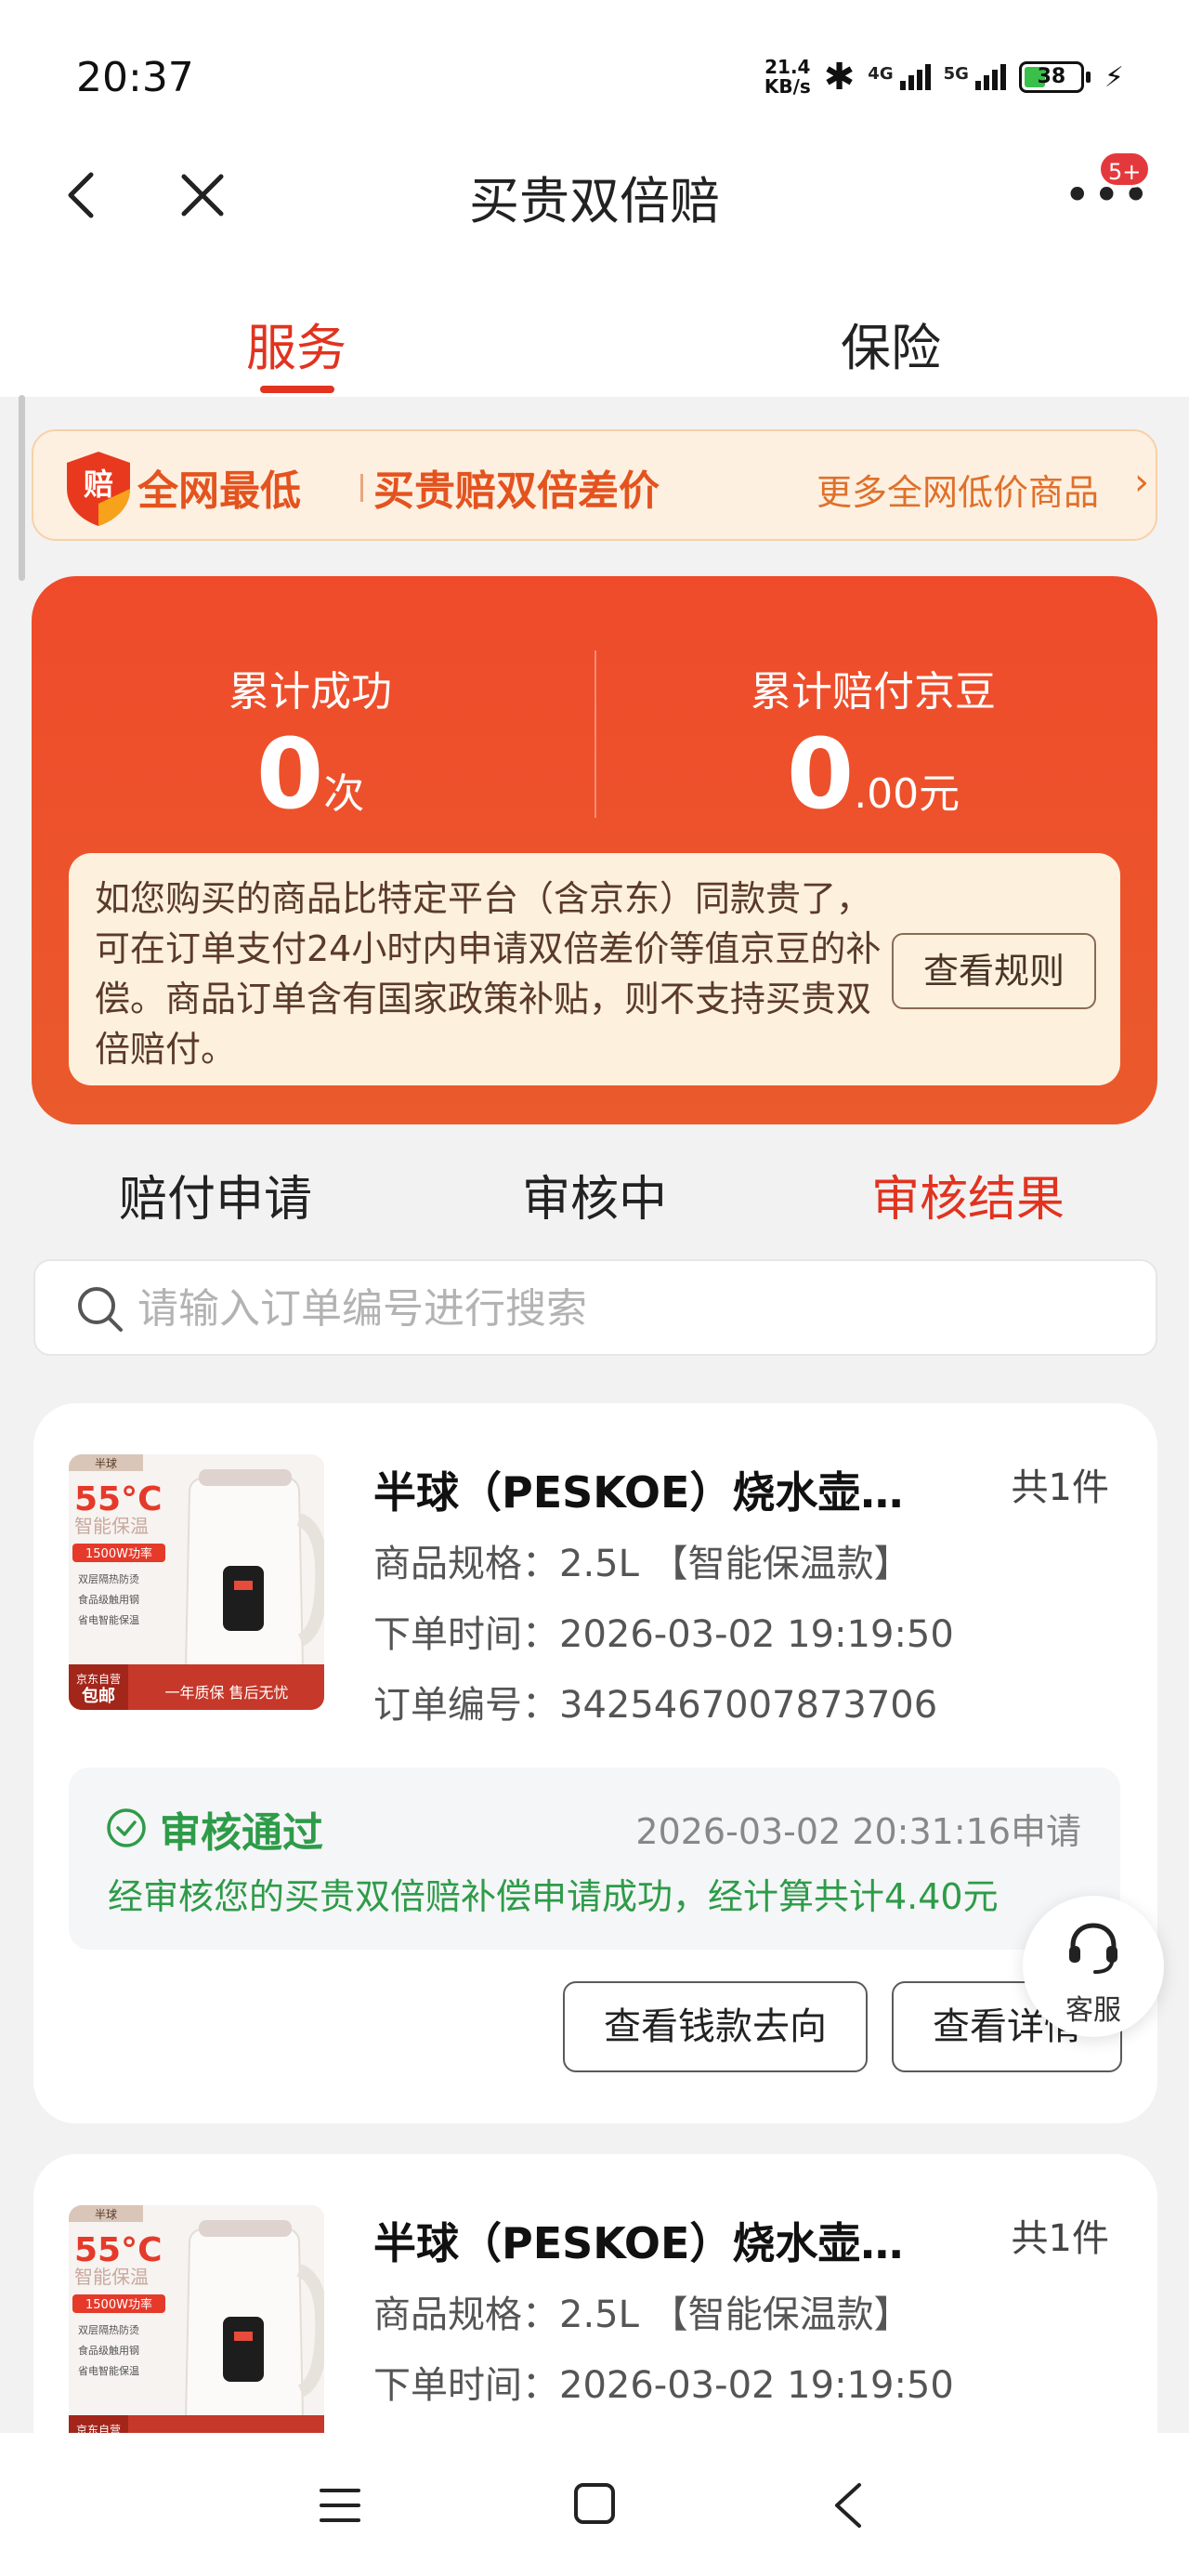 Image resolution: width=1189 pixels, height=2576 pixels. Describe the element at coordinates (715, 2026) in the screenshot. I see `view-money-flow-button: 查看钱款去向` at that location.